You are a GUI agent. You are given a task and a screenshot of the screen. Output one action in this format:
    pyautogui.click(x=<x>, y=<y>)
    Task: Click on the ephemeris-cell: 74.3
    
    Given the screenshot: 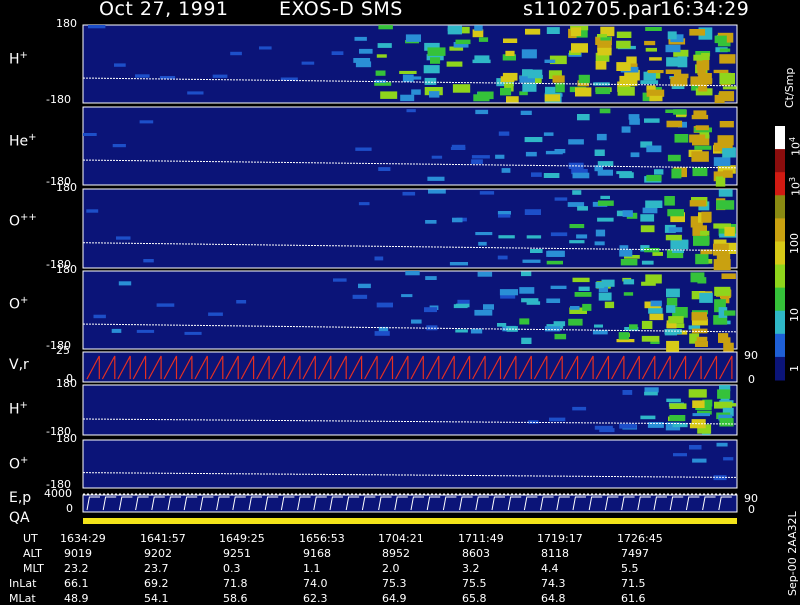 What is the action you would take?
    pyautogui.click(x=553, y=583)
    